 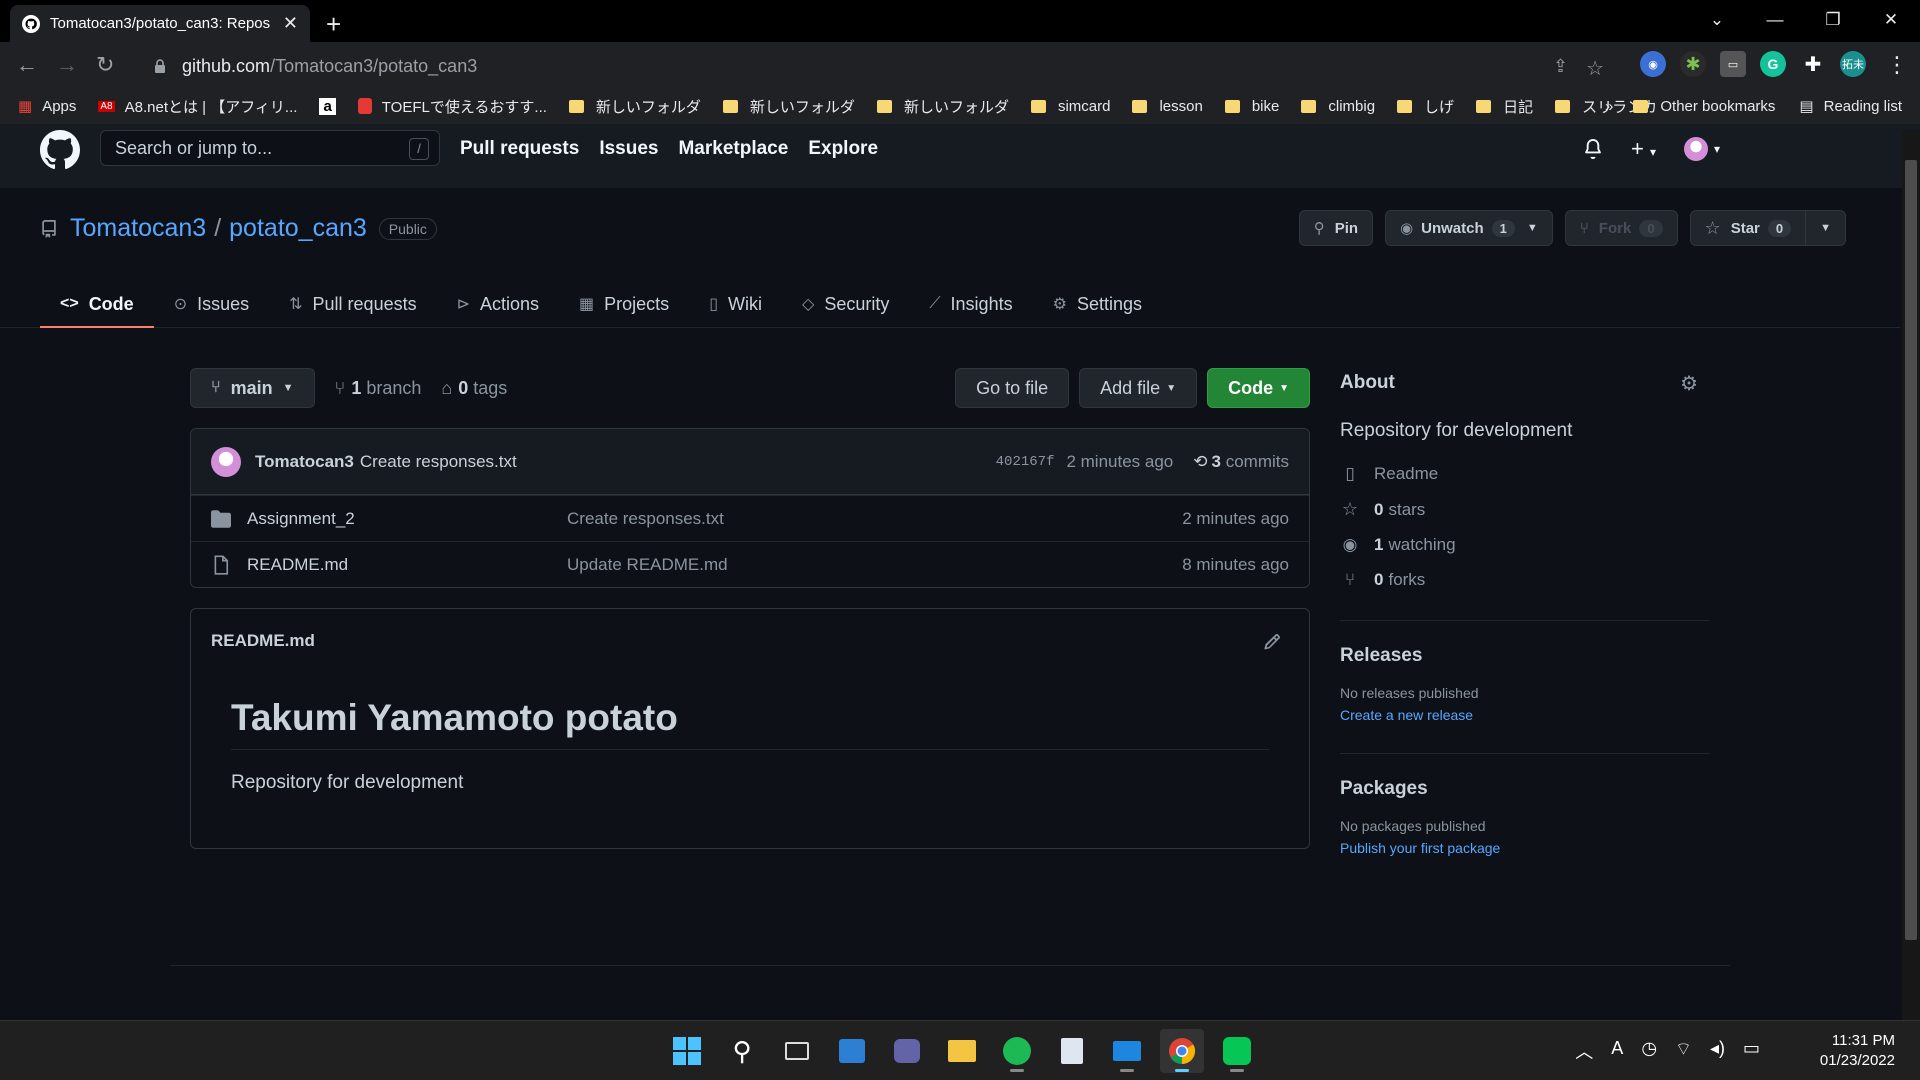 What do you see at coordinates (1717, 20) in the screenshot?
I see `tab-search-icon: ⌄` at bounding box center [1717, 20].